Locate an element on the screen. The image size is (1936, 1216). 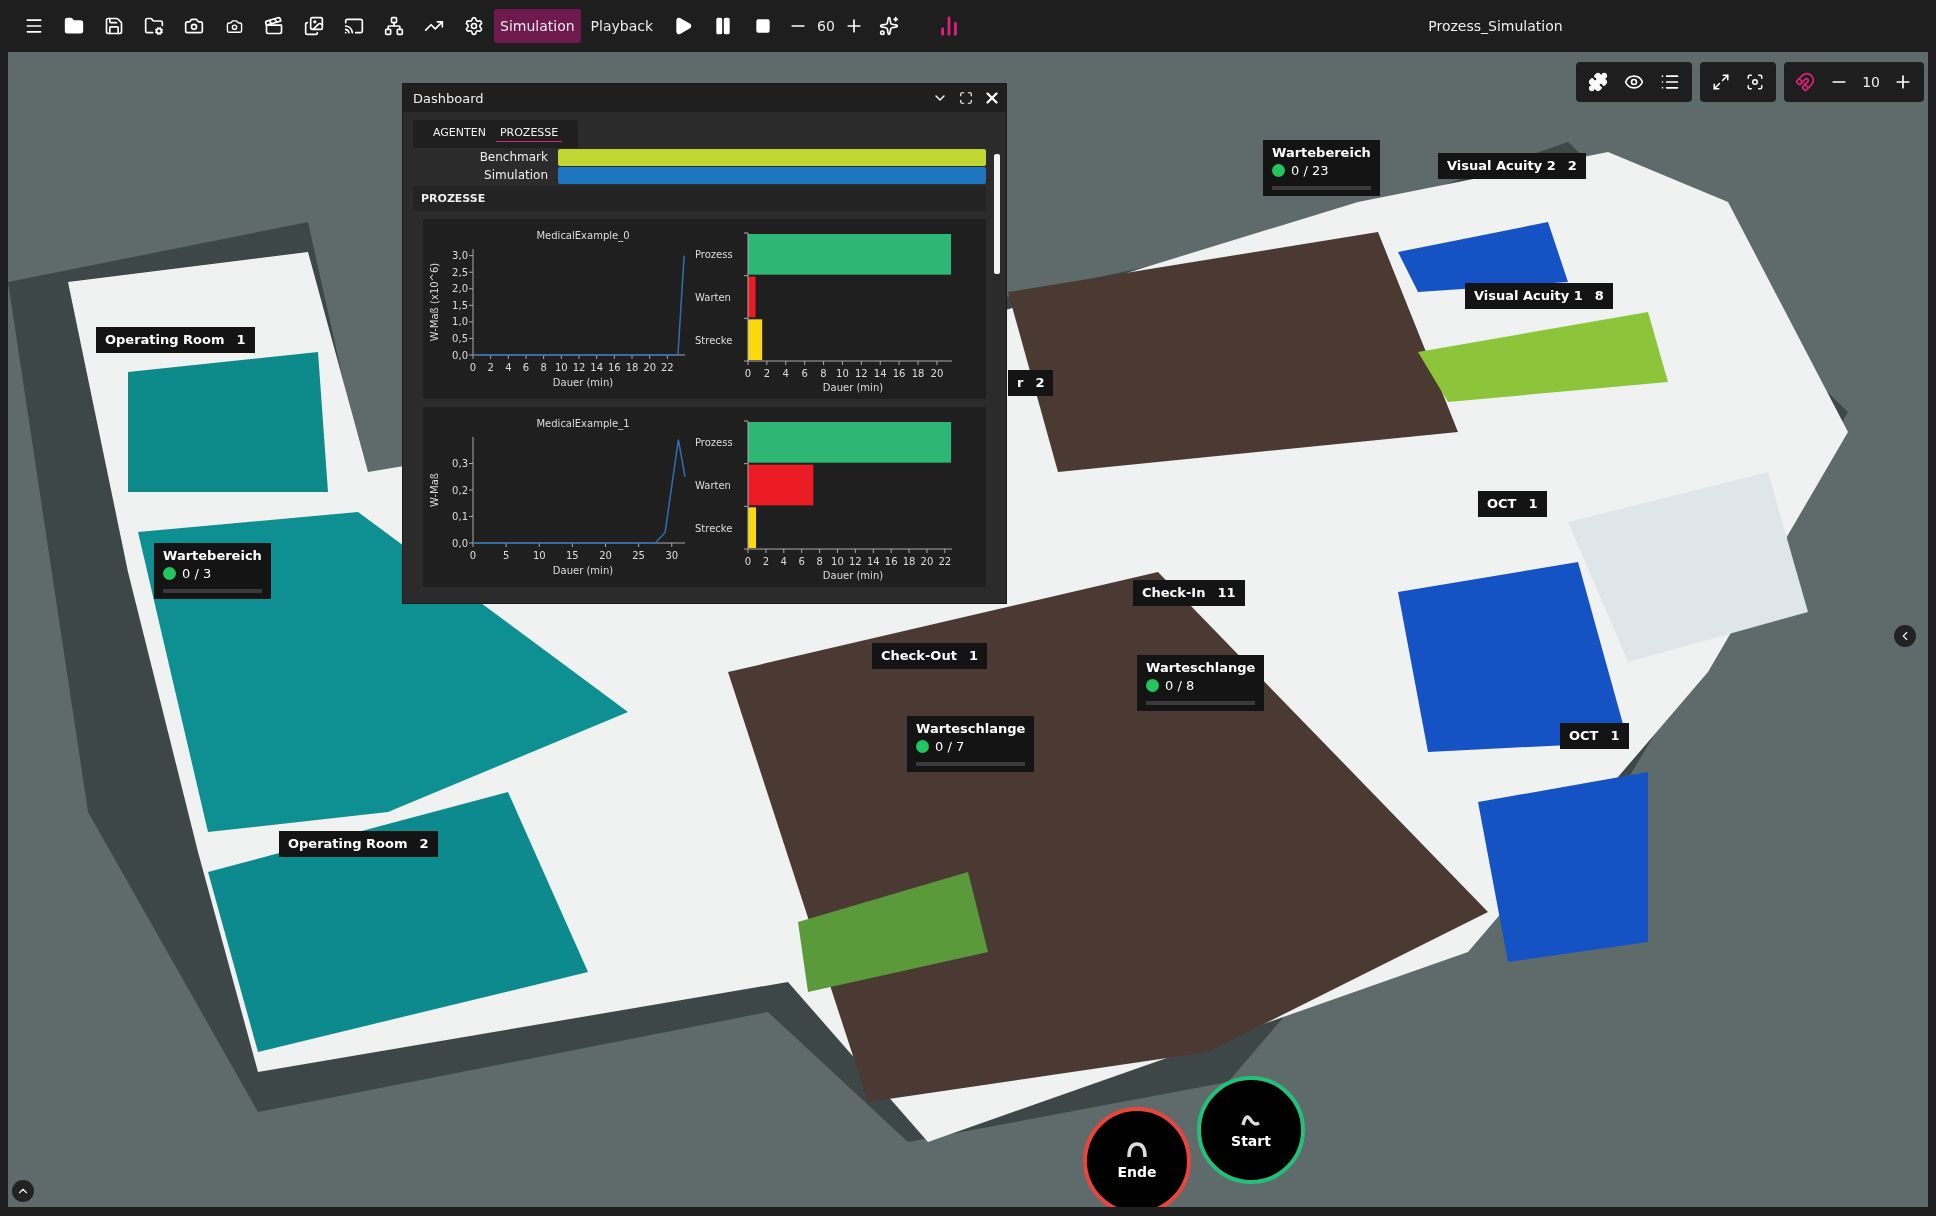
tick-label: 0,3 is located at coordinates (460, 463).